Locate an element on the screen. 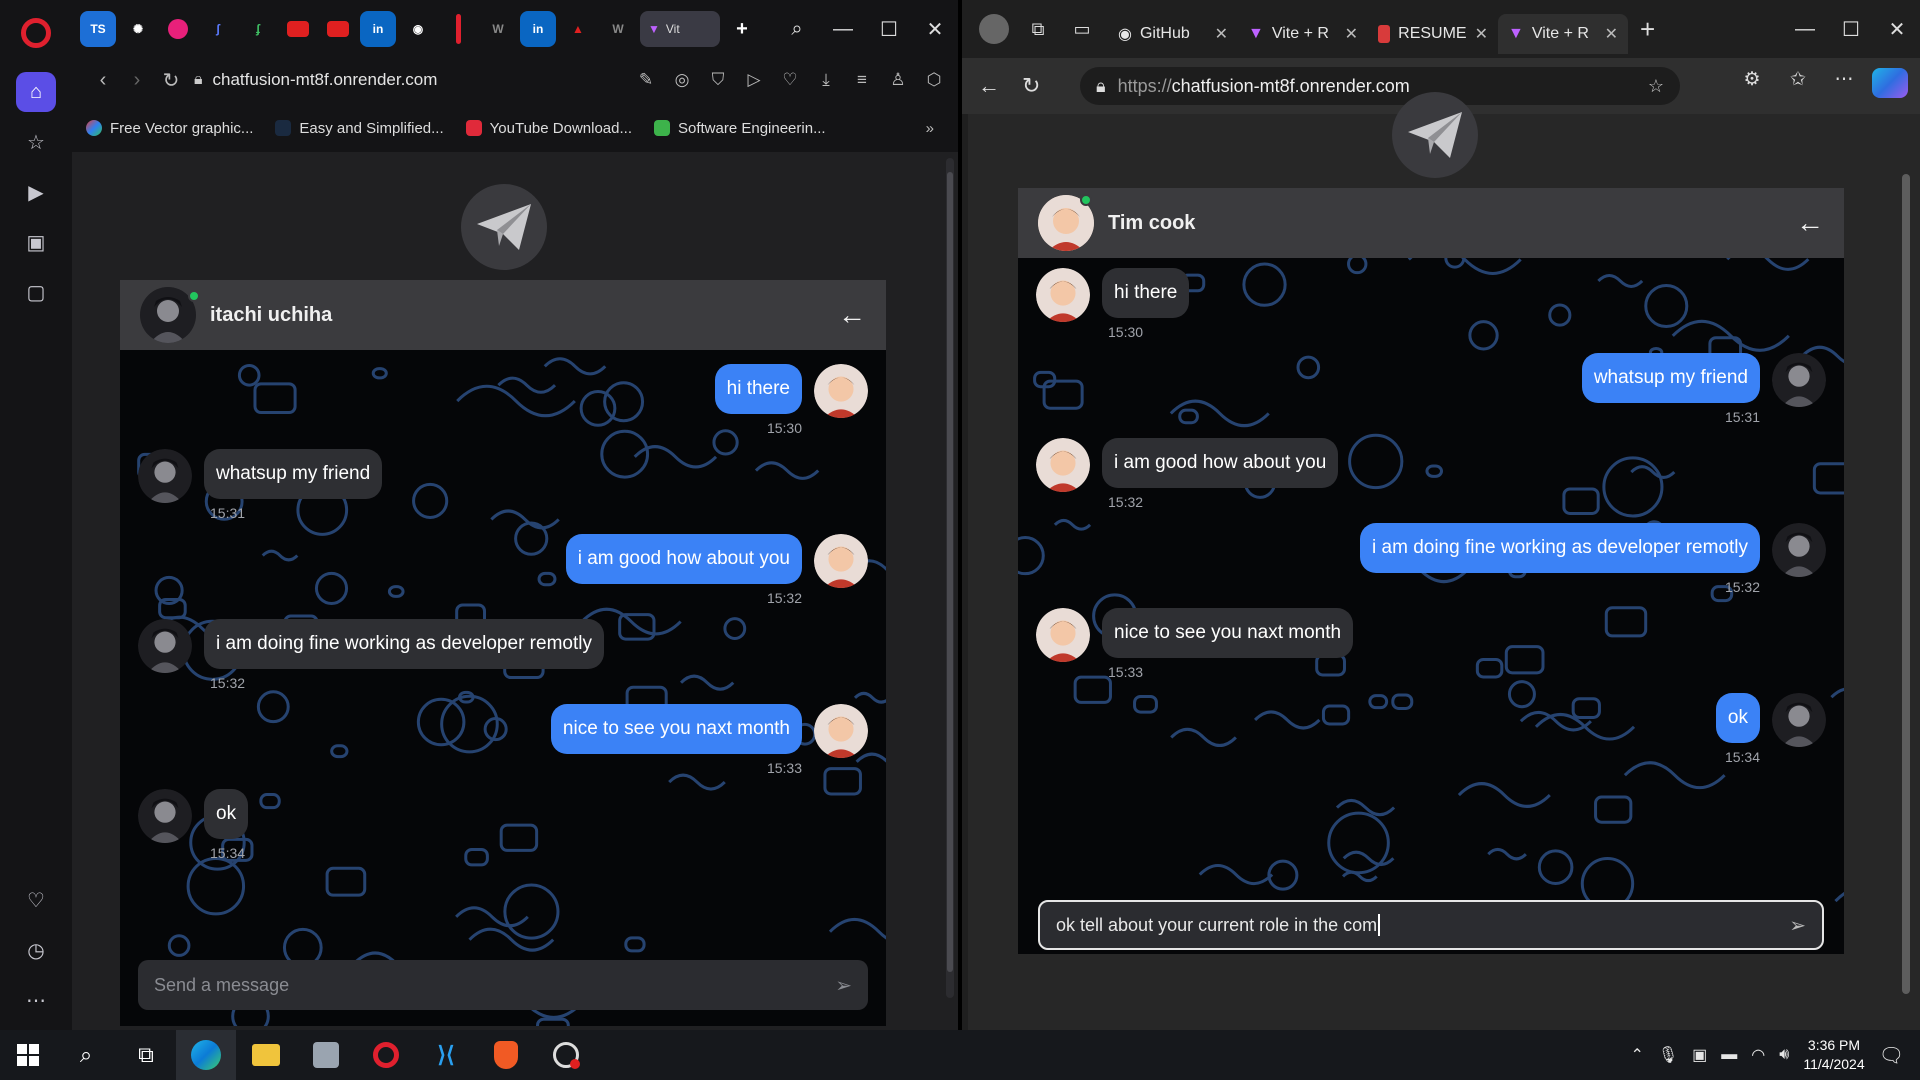 This screenshot has height=1080, width=1920. tab-resume: RESUME ✕ is located at coordinates (1433, 34).